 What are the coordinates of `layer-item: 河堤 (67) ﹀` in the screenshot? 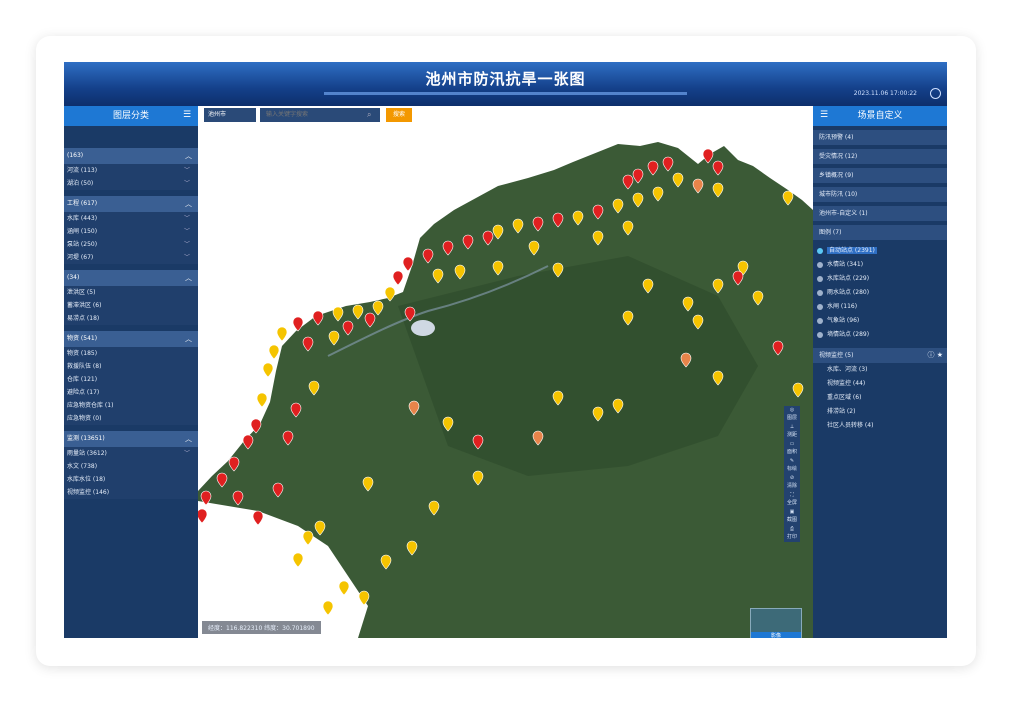 It's located at (131, 257).